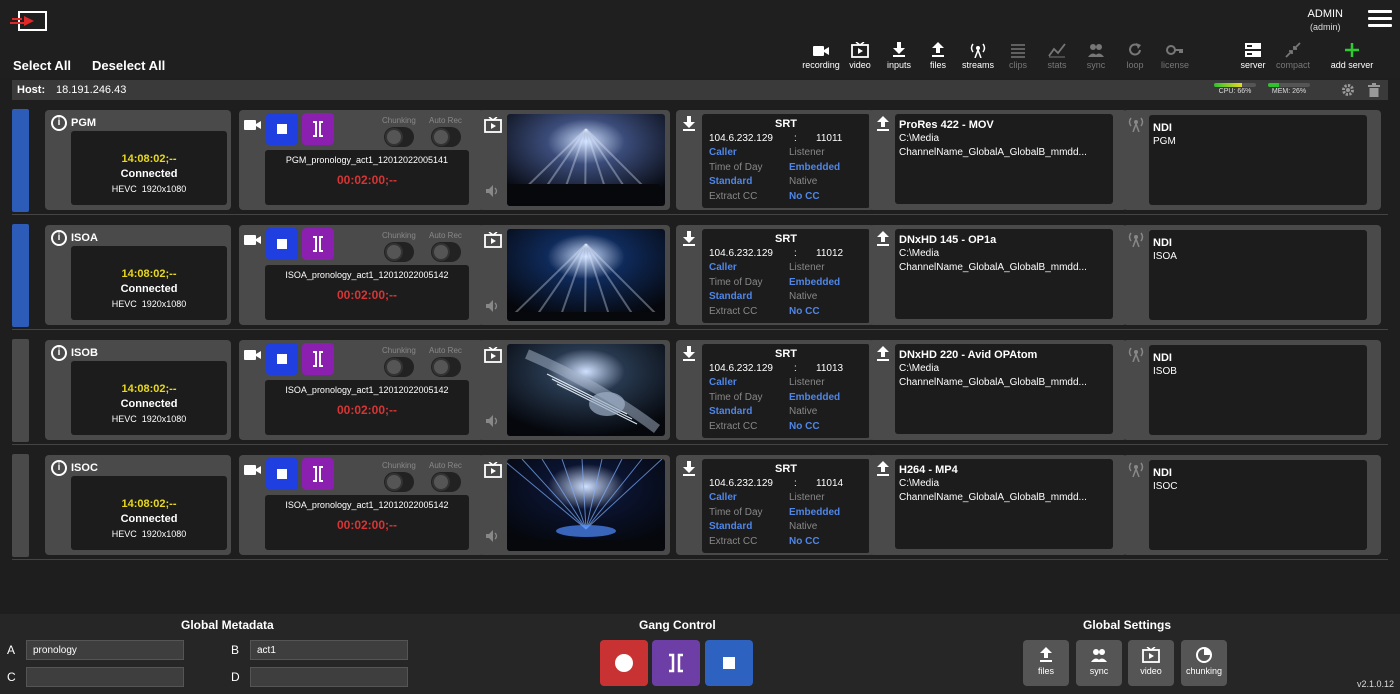 The image size is (1400, 694). I want to click on stream-panel: NDI ISOB, so click(1258, 390).